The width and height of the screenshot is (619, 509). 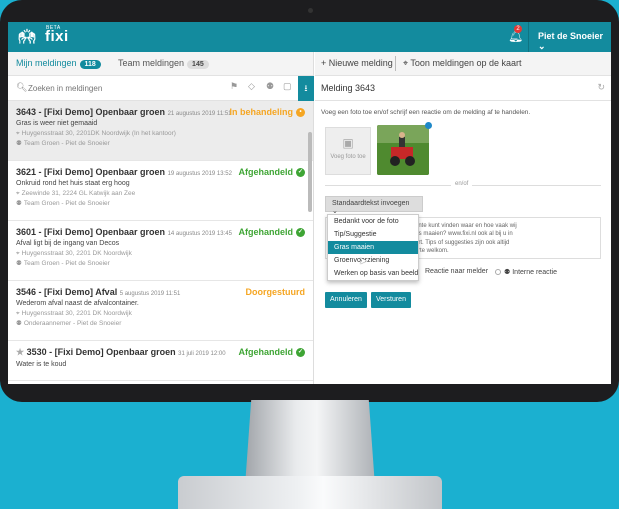 I want to click on tabs-row: Mijn meldingen 118 Team meldingen 145, so click(x=160, y=64).